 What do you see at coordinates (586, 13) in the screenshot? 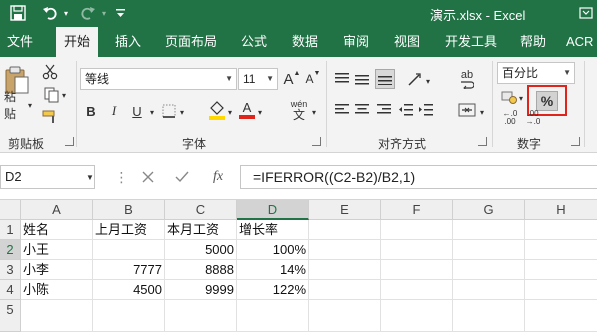
I see `ribbon-display-options-icon` at bounding box center [586, 13].